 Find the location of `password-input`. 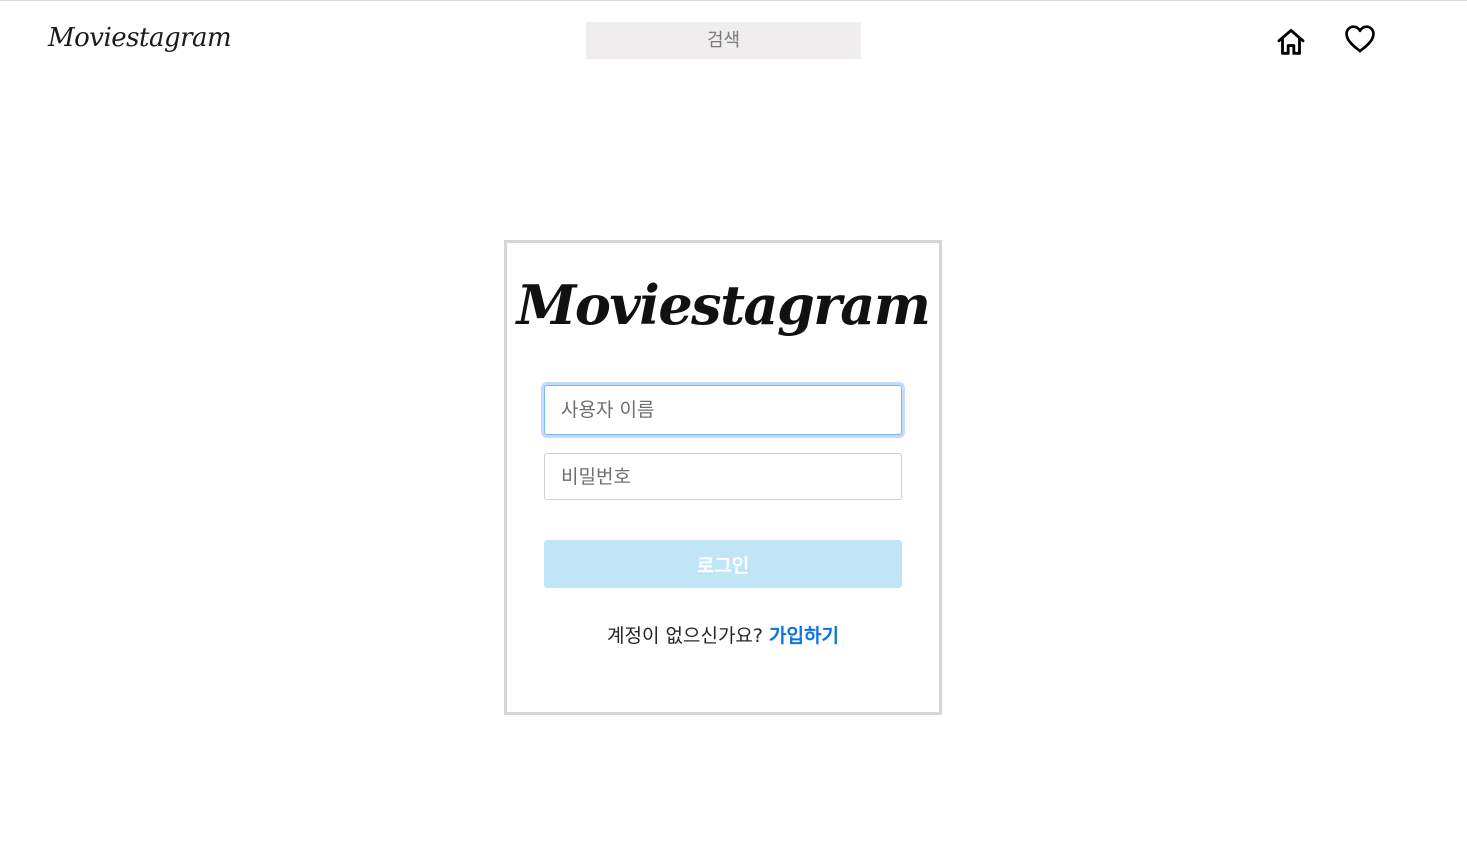

password-input is located at coordinates (723, 476).